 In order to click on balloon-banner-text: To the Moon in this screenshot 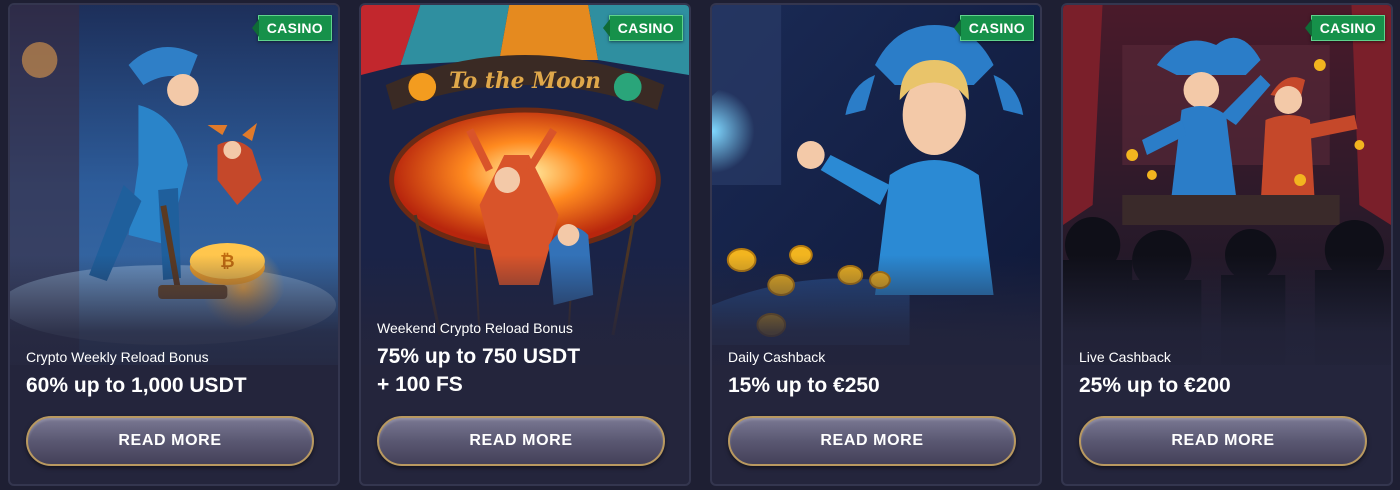, I will do `click(525, 81)`.